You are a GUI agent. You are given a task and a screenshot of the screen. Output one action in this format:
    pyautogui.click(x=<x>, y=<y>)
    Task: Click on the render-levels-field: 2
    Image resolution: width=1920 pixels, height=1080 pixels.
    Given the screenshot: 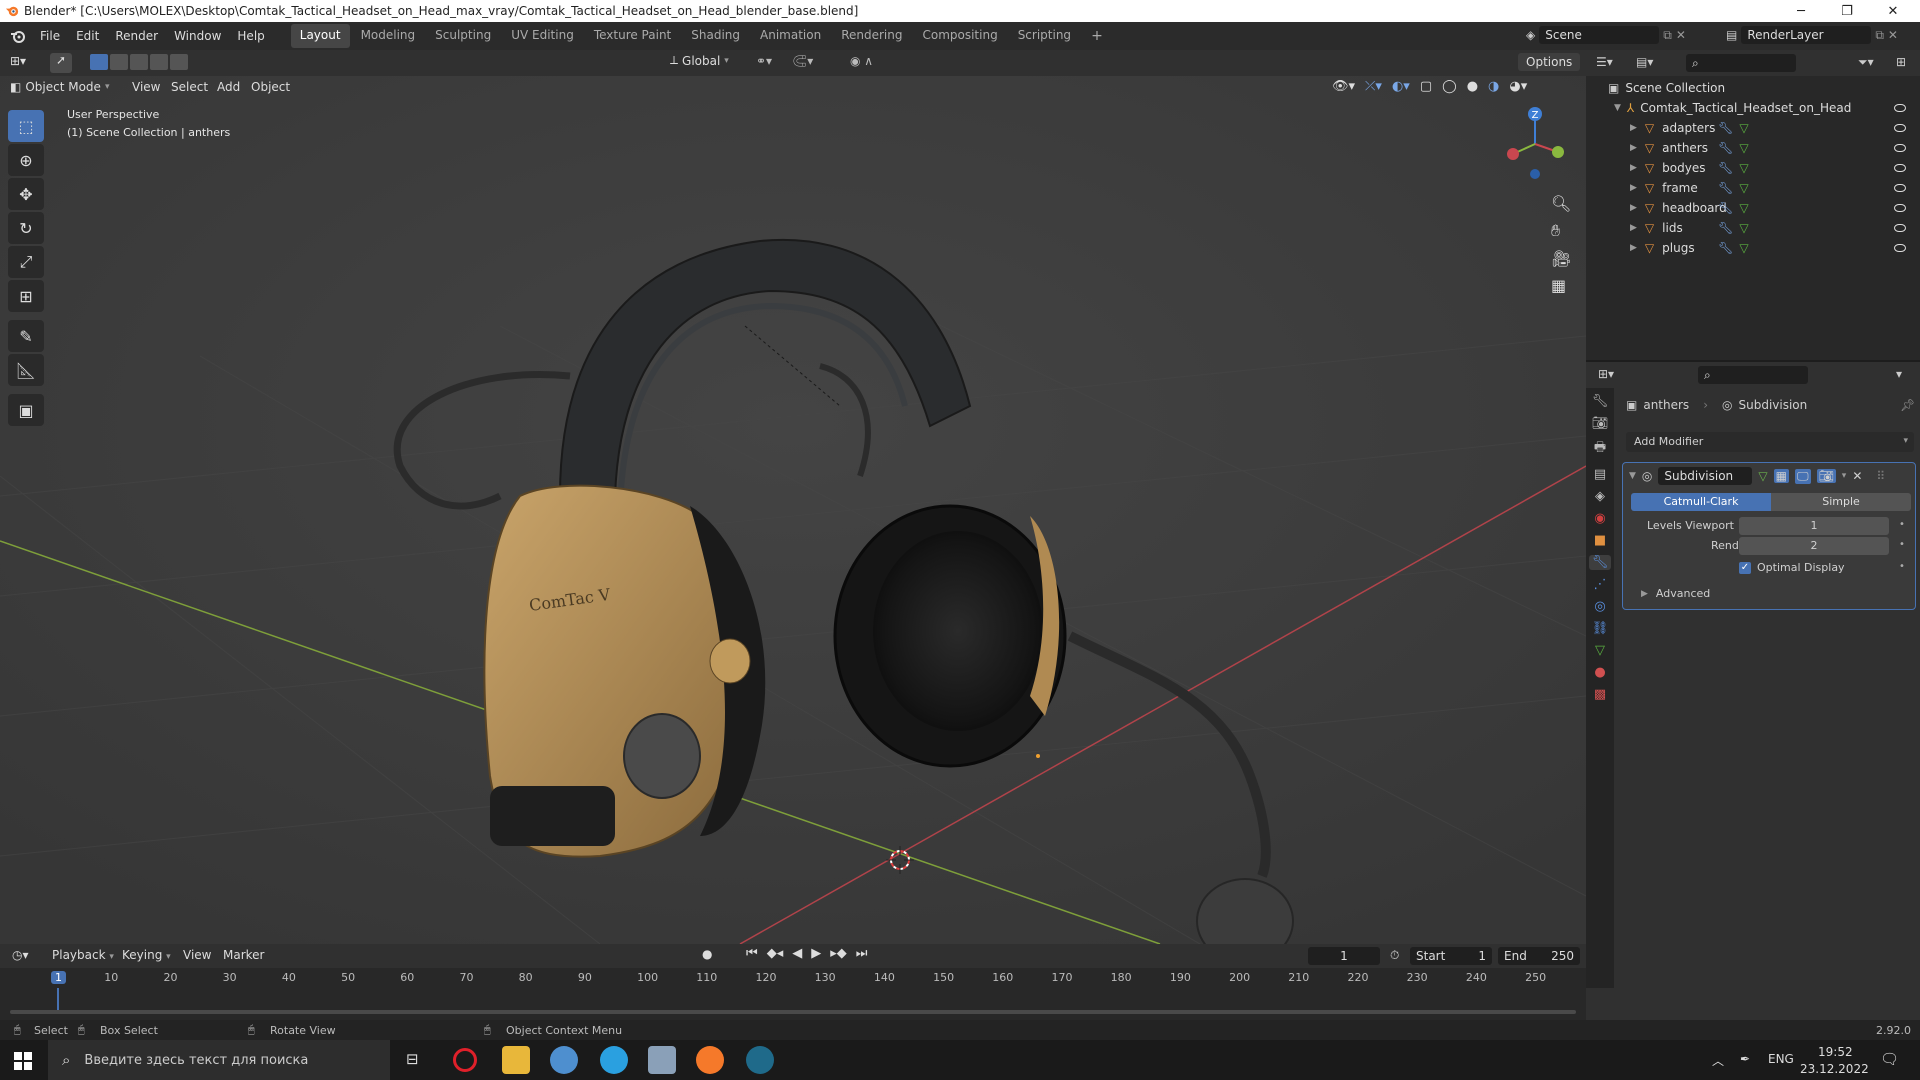 What is the action you would take?
    pyautogui.click(x=1814, y=546)
    